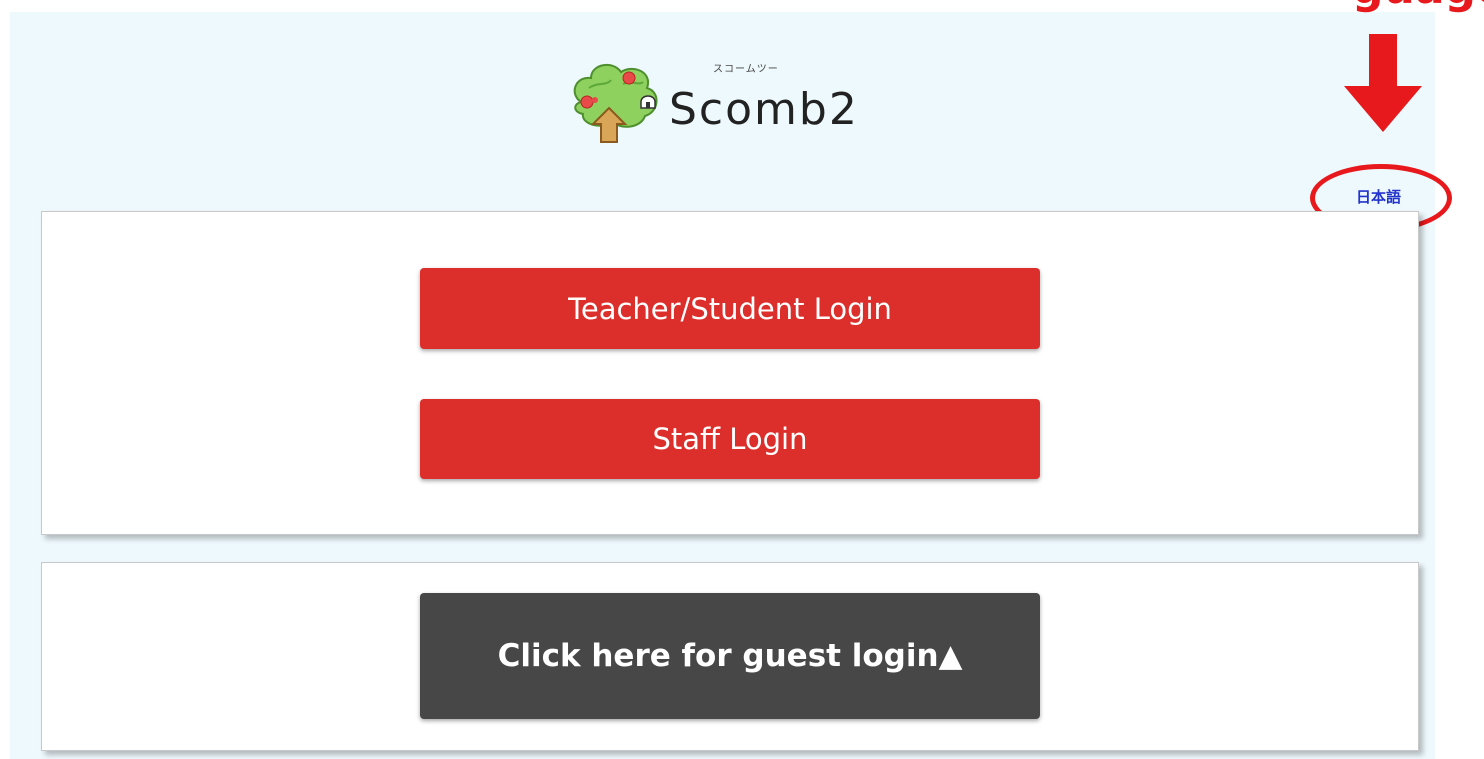 Image resolution: width=1484 pixels, height=759 pixels. What do you see at coordinates (730, 308) in the screenshot?
I see `teacher-student-login-button: Teacher/Student Login` at bounding box center [730, 308].